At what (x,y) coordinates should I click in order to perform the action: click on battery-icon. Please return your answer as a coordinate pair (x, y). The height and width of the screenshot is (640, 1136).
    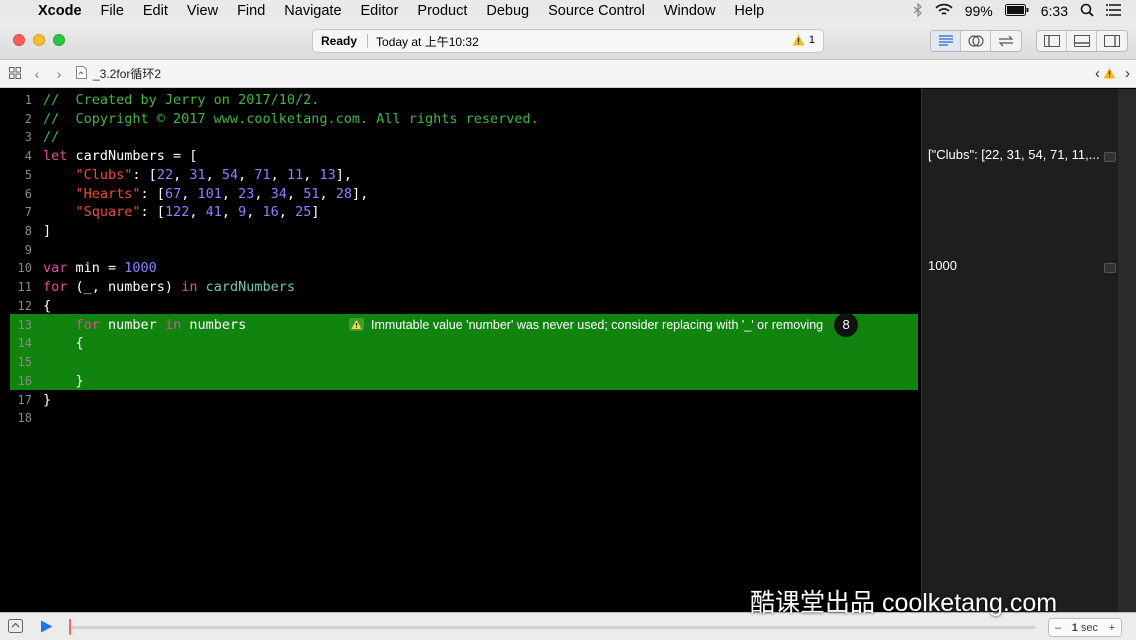
    Looking at the image, I should click on (1016, 11).